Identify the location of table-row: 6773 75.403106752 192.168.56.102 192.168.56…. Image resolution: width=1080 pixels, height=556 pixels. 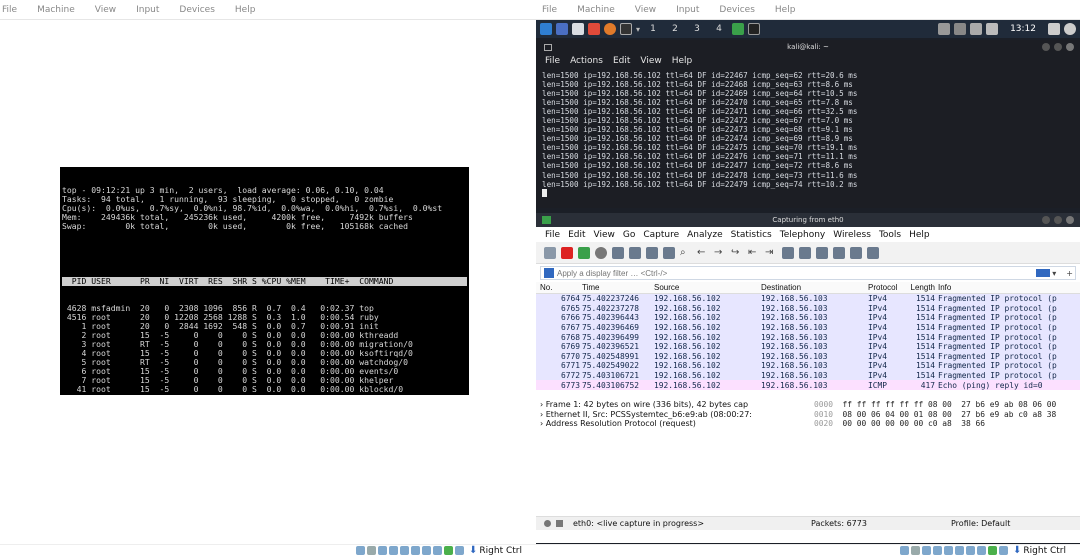
(808, 385).